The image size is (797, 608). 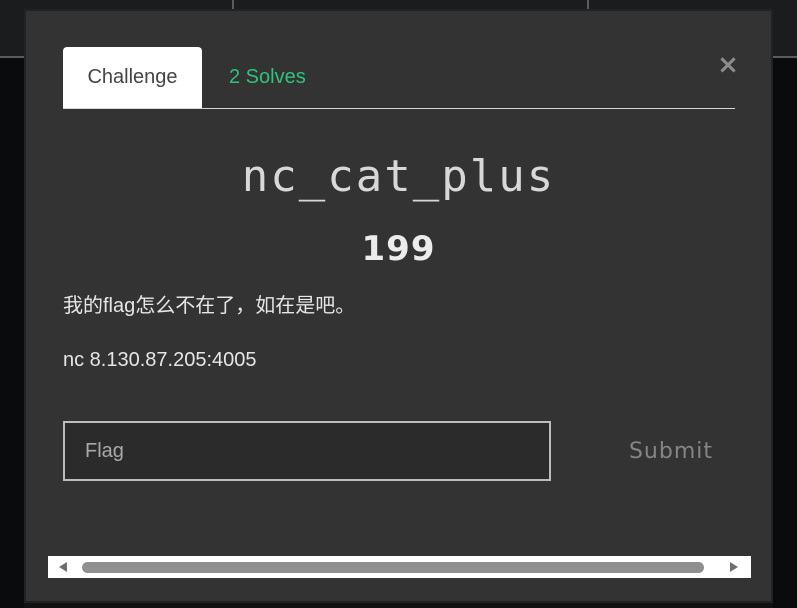 I want to click on modal-tabs: Challenge 2 Solves, so click(x=399, y=78).